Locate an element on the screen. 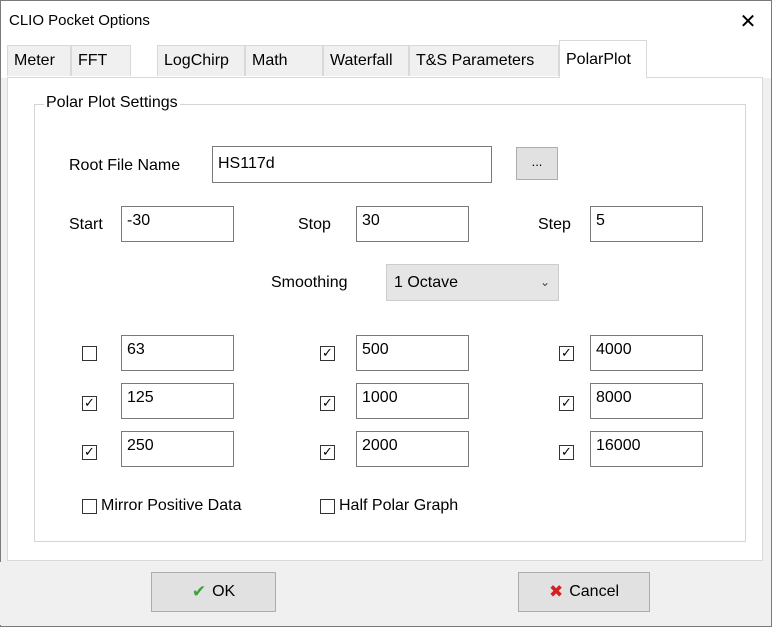 The height and width of the screenshot is (627, 772). freq-1000-checkbox: ✓ is located at coordinates (327, 403).